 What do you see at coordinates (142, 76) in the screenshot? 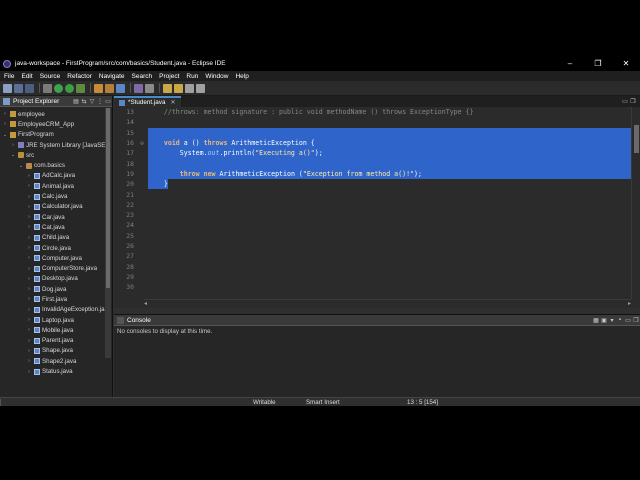
I see `menu-search: Search` at bounding box center [142, 76].